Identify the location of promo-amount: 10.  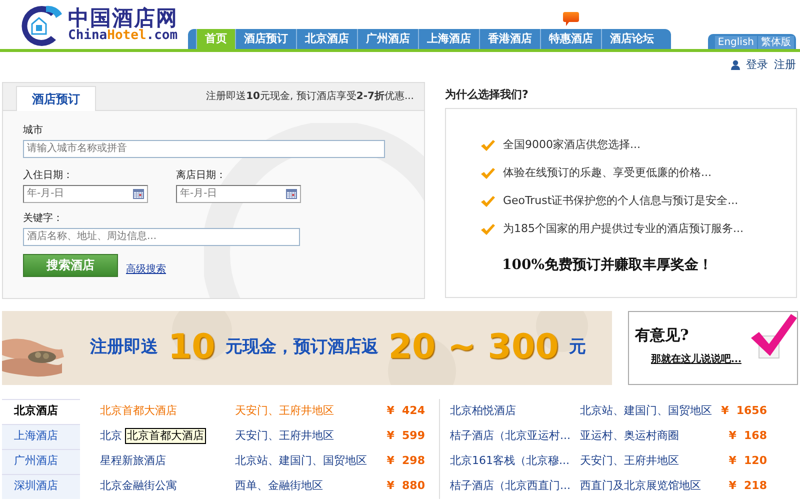
(192, 347).